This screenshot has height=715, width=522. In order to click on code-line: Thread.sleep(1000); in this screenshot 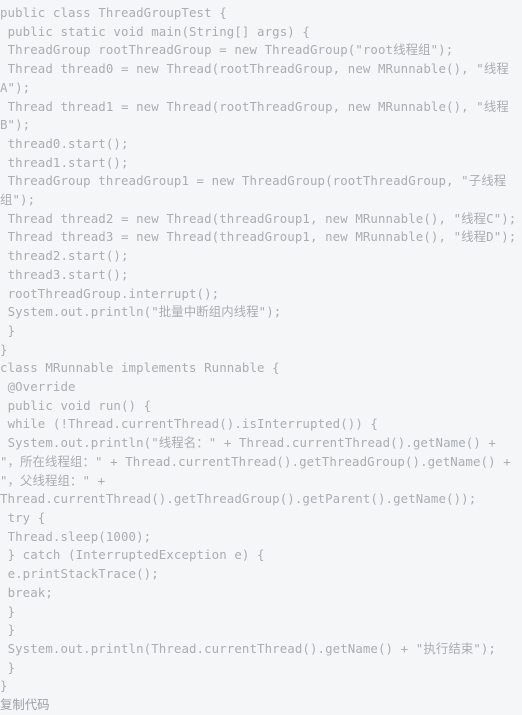, I will do `click(76, 536)`.